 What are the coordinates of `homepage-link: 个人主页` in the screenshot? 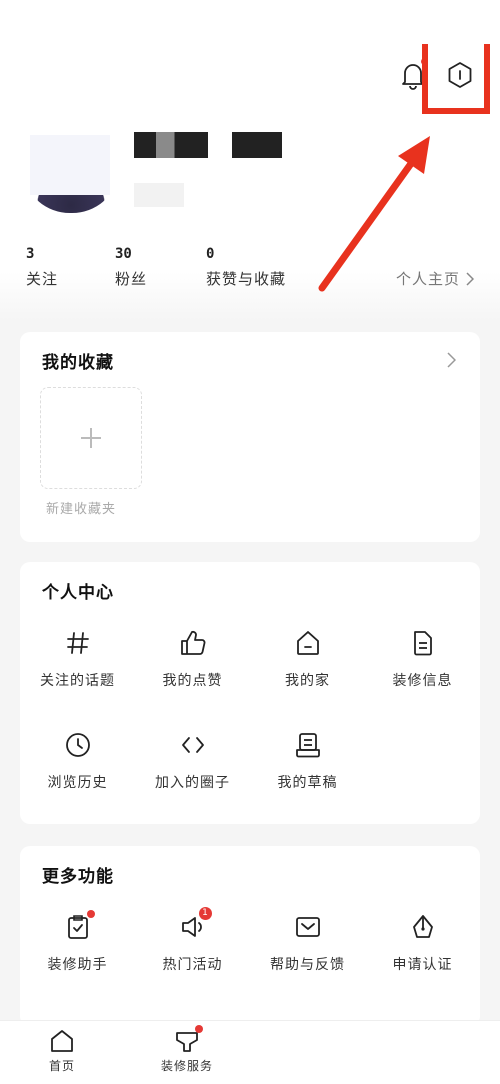 It's located at (435, 278).